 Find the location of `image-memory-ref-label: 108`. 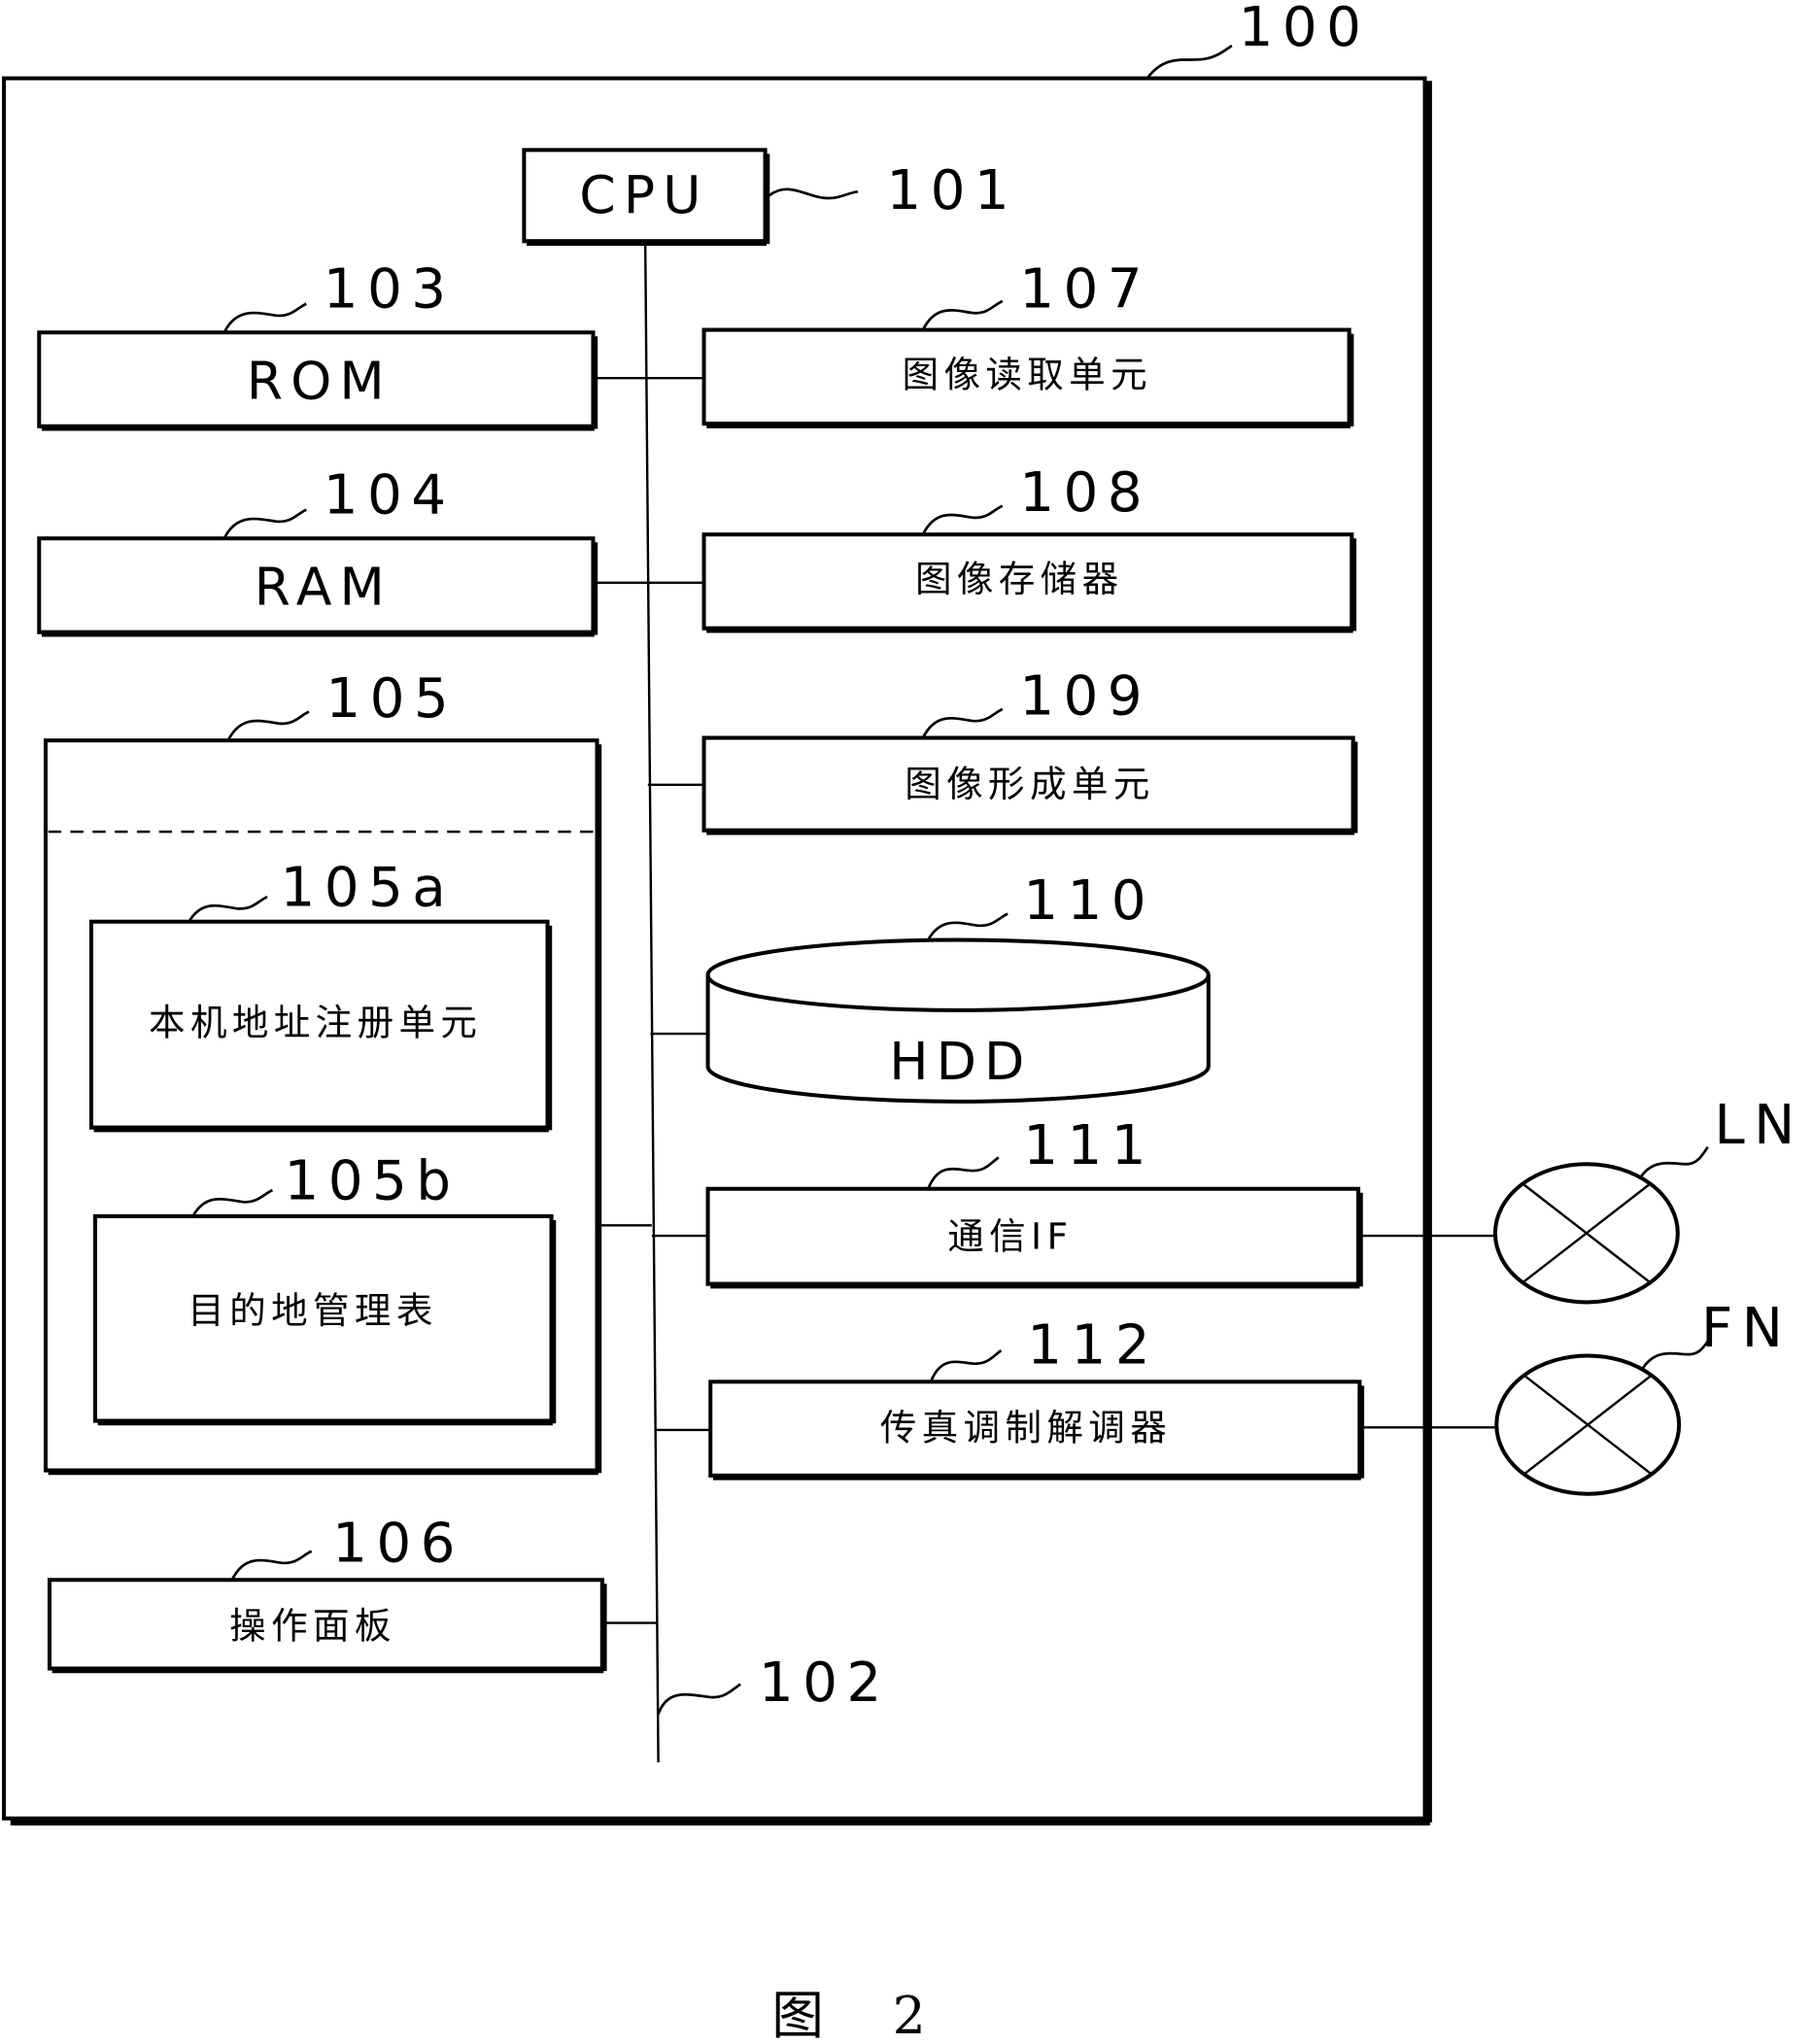

image-memory-ref-label: 108 is located at coordinates (1085, 493).